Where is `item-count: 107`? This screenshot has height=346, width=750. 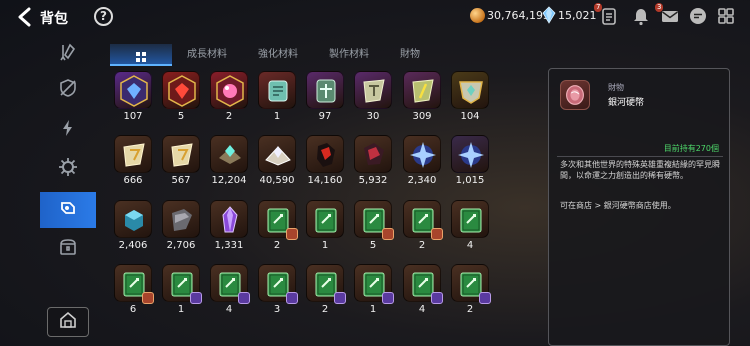
item-count: 107 is located at coordinates (133, 116).